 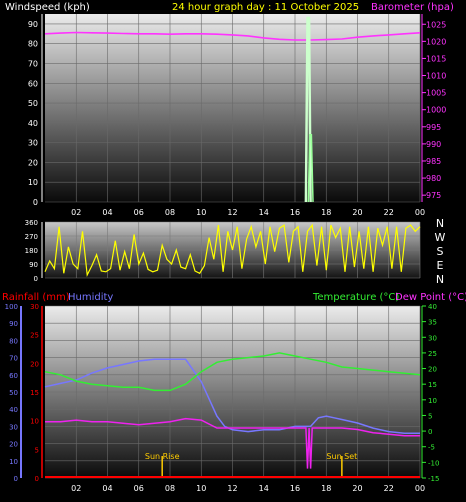 What do you see at coordinates (13, 376) in the screenshot?
I see `humidity-tick-label: 60` at bounding box center [13, 376].